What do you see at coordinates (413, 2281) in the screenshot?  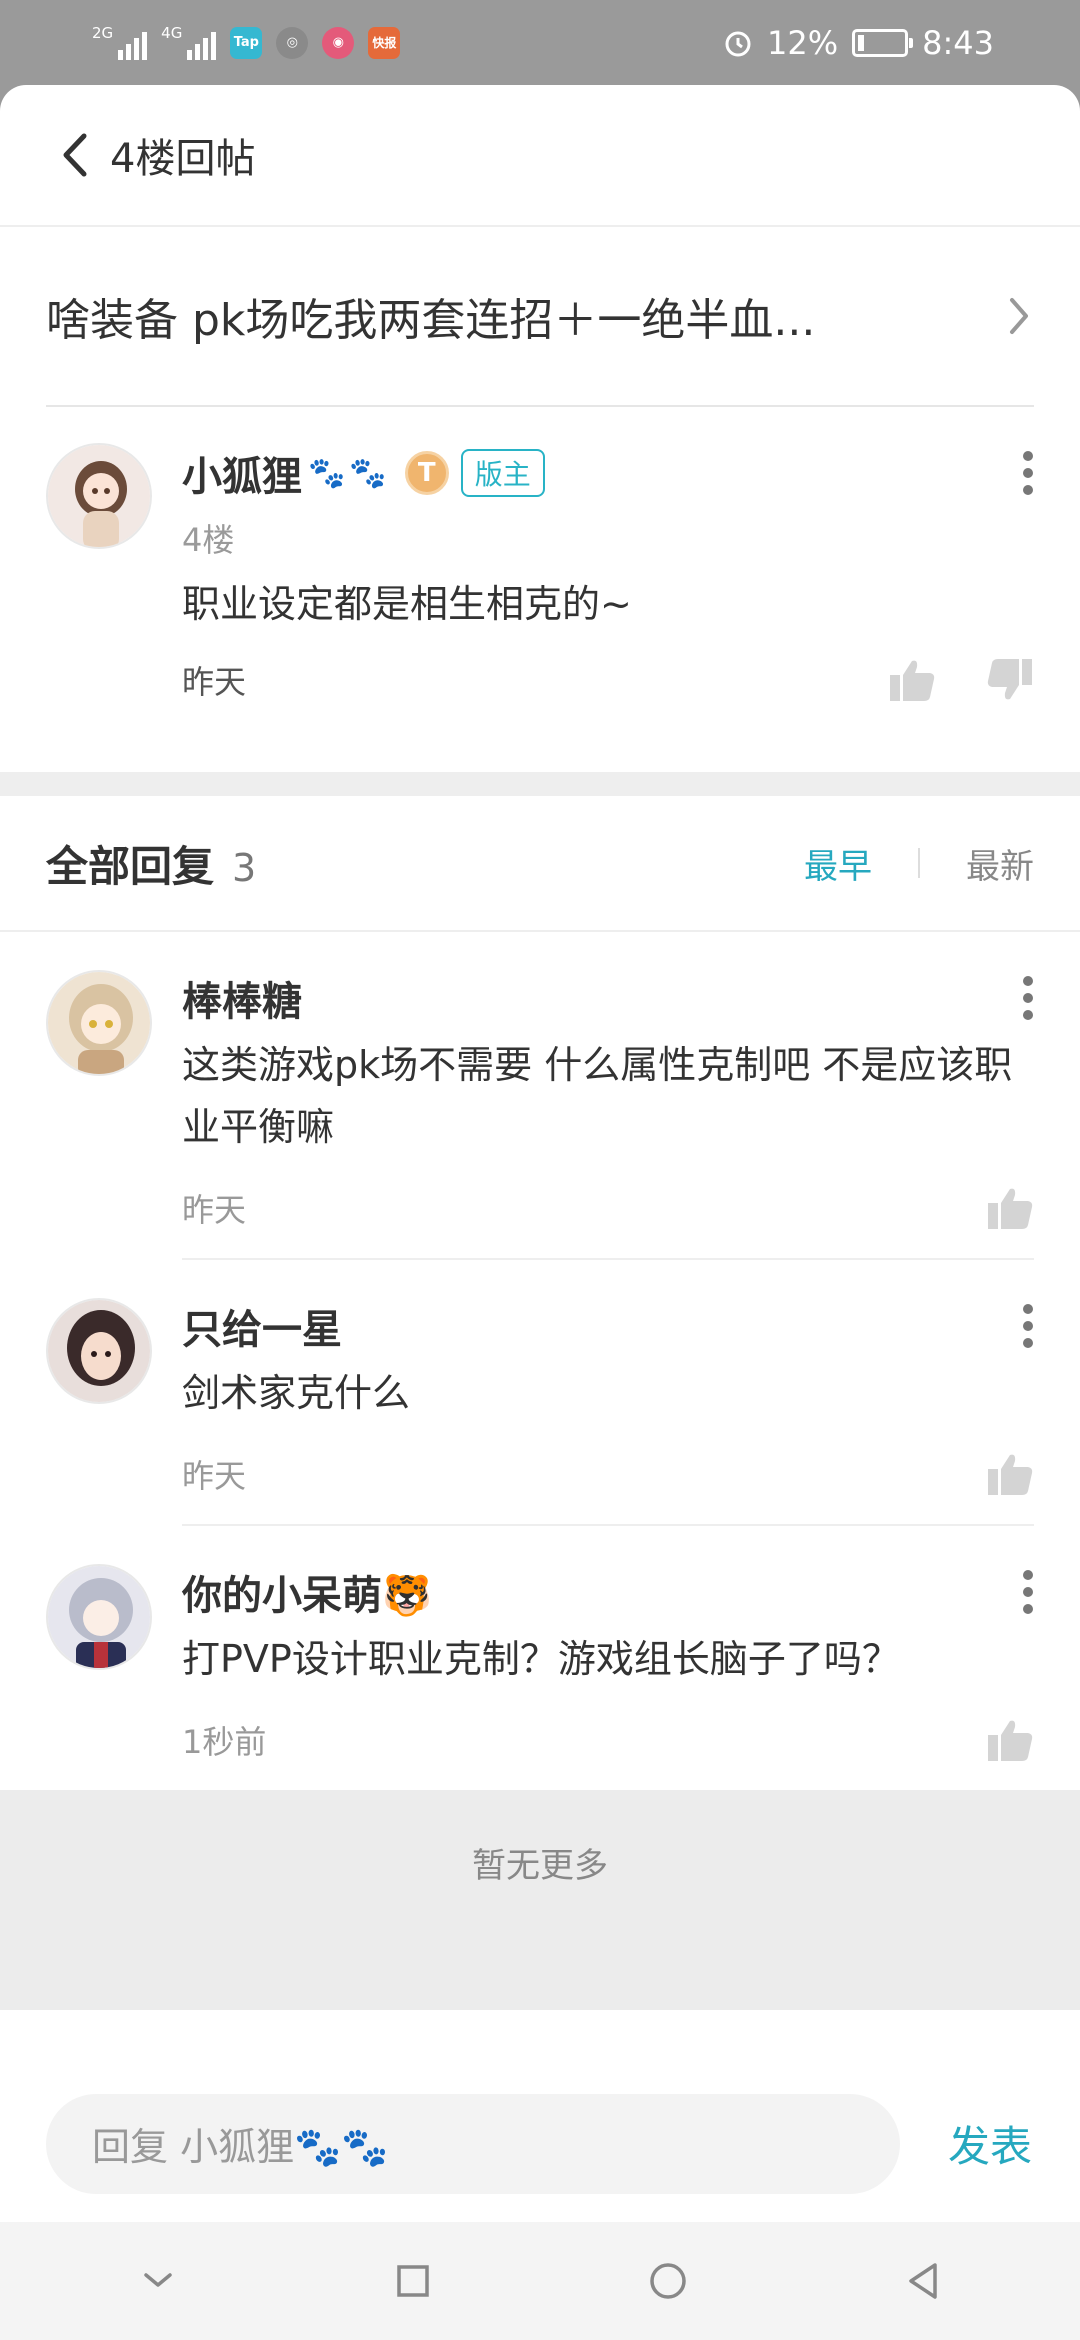 I see `recents-square-icon` at bounding box center [413, 2281].